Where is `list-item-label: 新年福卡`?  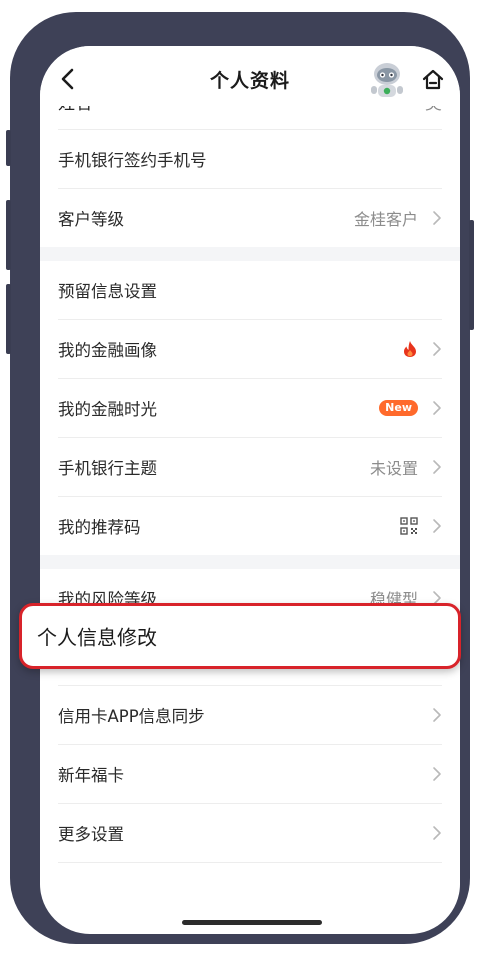 list-item-label: 新年福卡 is located at coordinates (91, 775).